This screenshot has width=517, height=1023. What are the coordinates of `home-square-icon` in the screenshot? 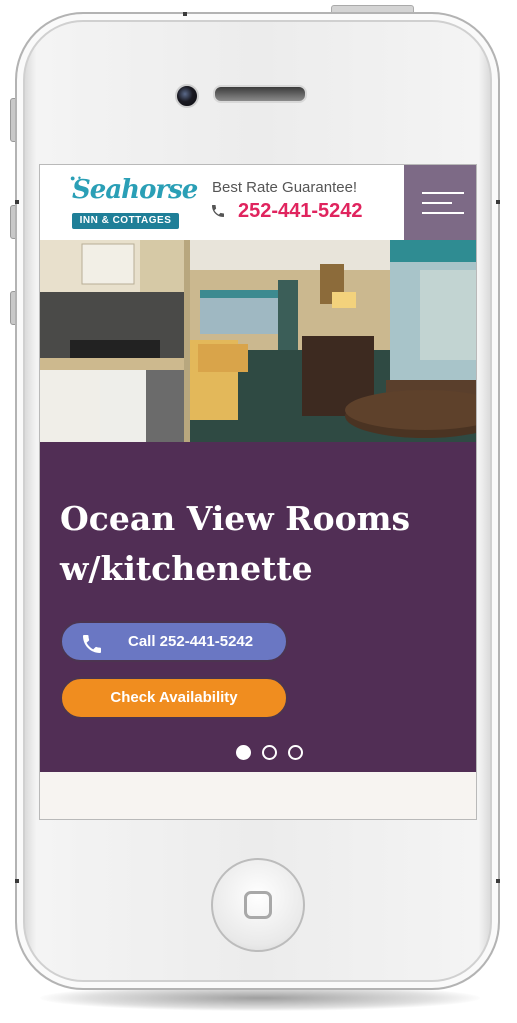 It's located at (258, 905).